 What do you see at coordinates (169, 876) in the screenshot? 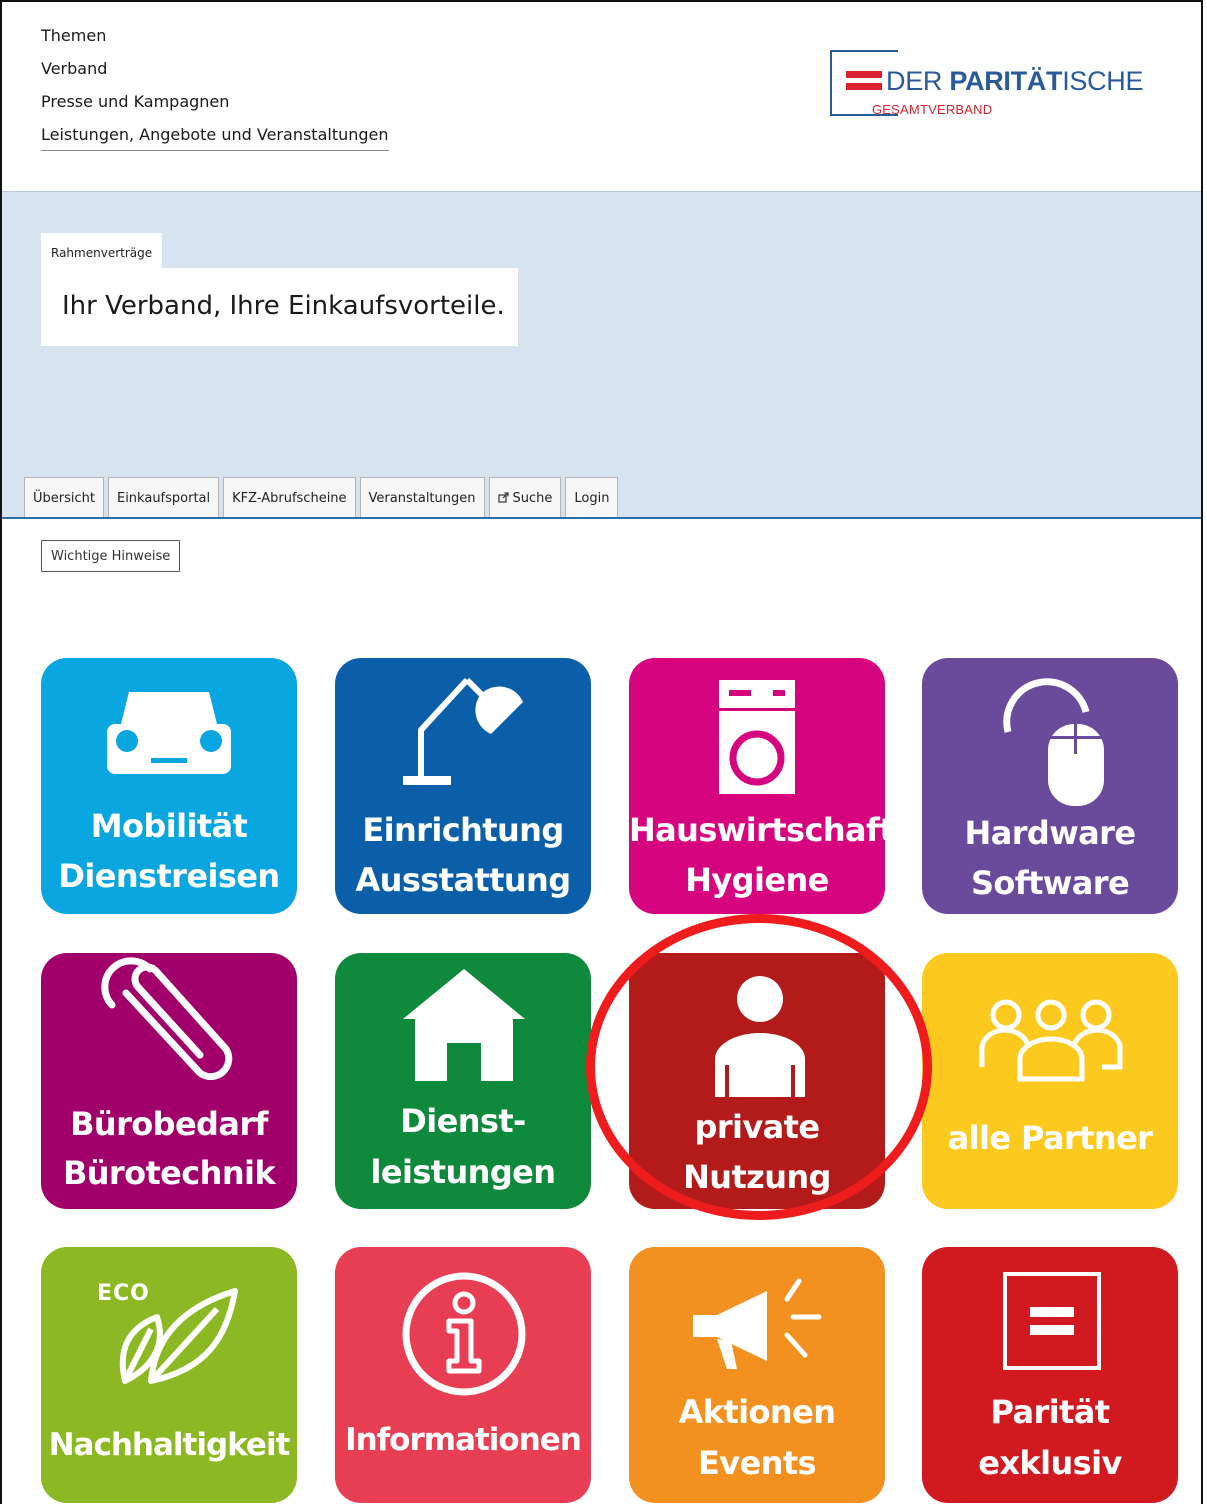
I see `tile-mobilitaet-line2: Dienstreisen` at bounding box center [169, 876].